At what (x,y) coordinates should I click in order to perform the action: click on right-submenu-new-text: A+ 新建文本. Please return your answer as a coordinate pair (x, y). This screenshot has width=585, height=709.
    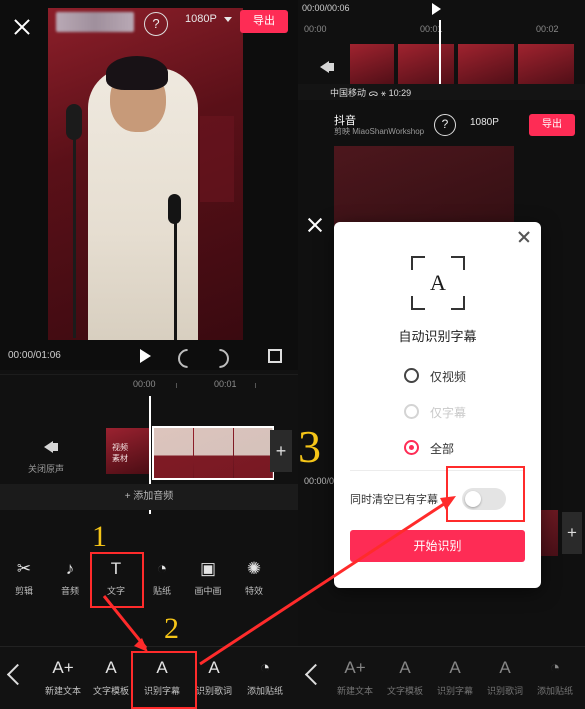
    Looking at the image, I should click on (355, 676).